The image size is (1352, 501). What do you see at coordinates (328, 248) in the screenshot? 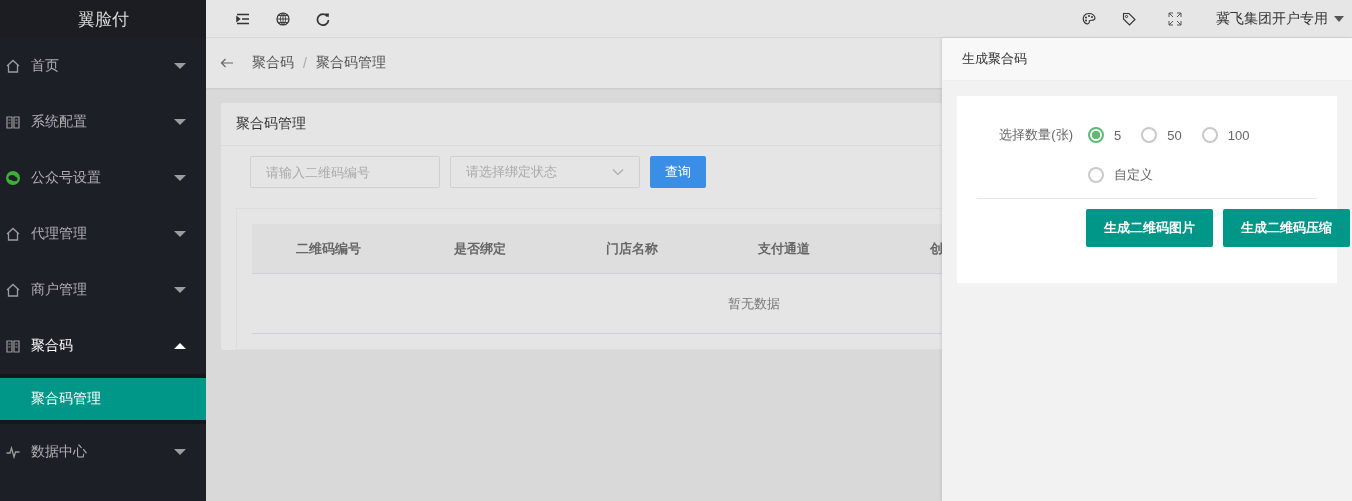
I see `column-header: 二维码编号` at bounding box center [328, 248].